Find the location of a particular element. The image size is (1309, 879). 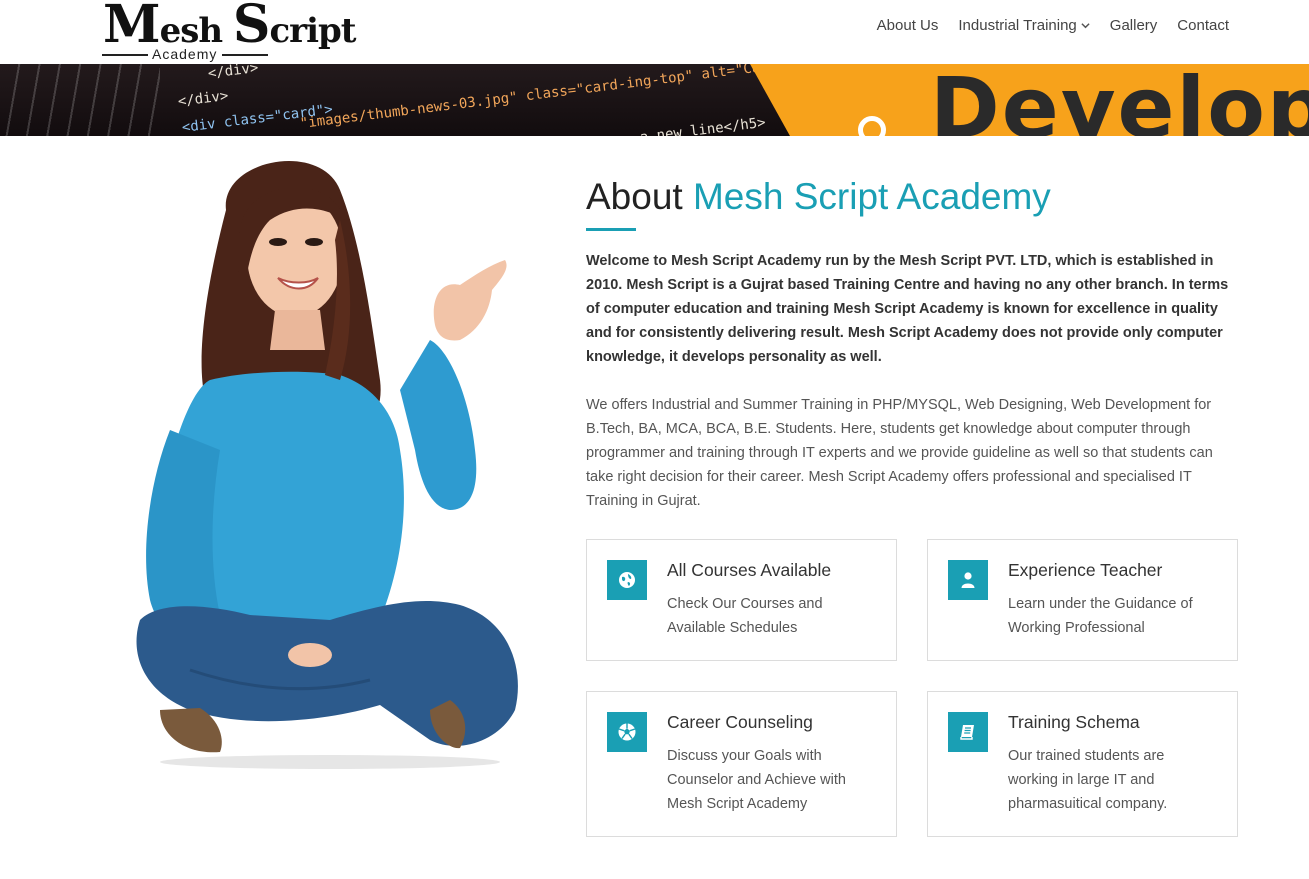

logo-rule-left is located at coordinates (125, 55).